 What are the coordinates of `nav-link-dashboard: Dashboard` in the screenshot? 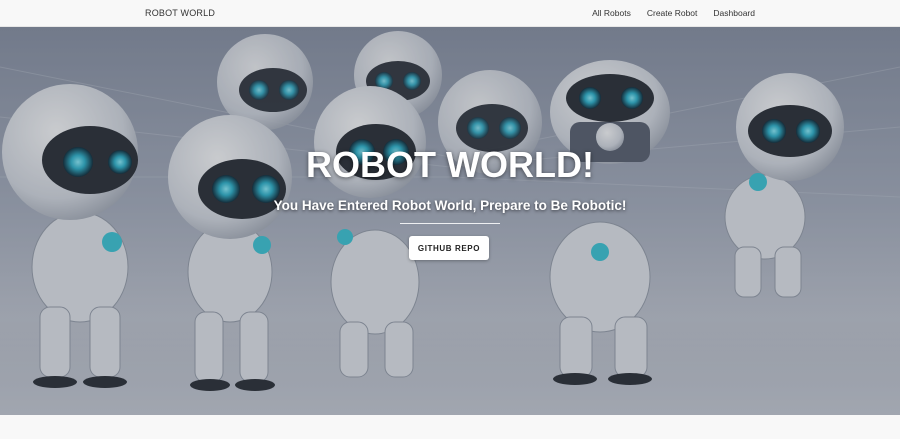 It's located at (734, 13).